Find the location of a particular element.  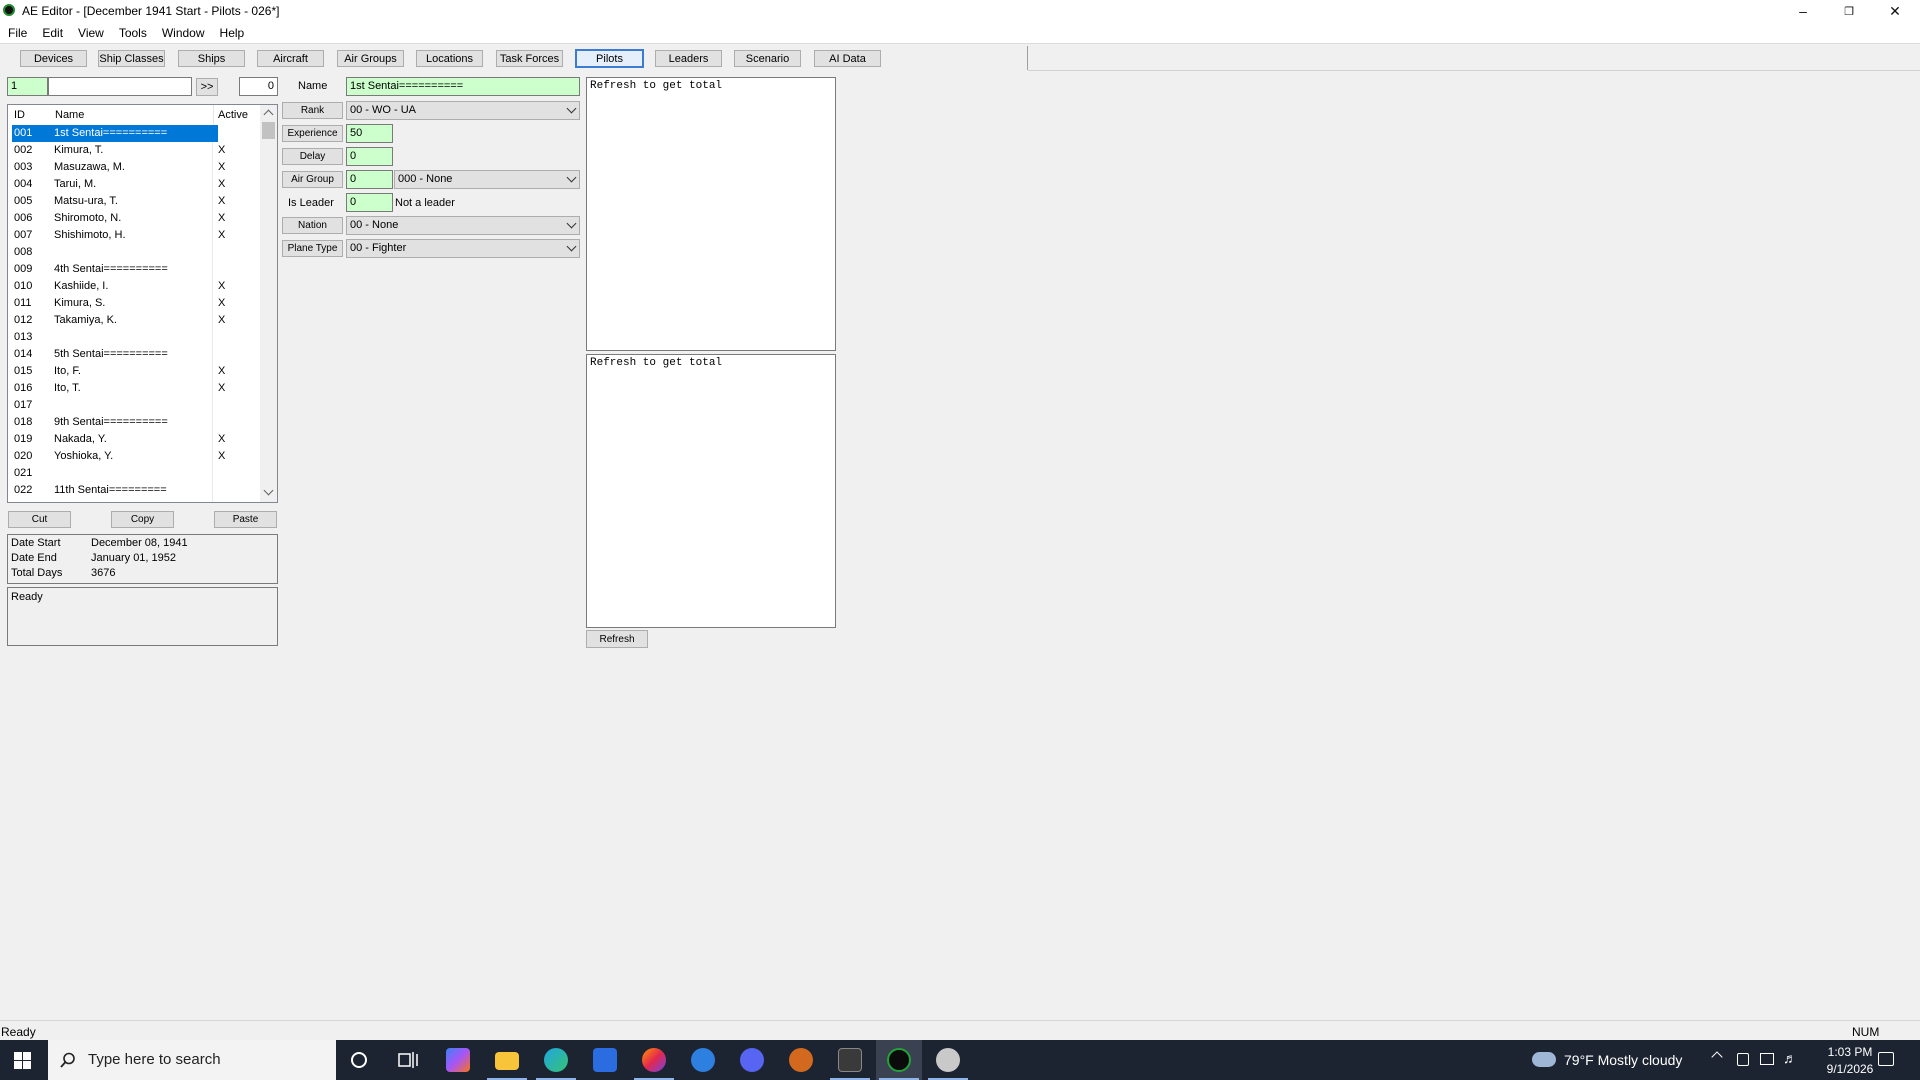

scroll-down-icon is located at coordinates (268, 490).